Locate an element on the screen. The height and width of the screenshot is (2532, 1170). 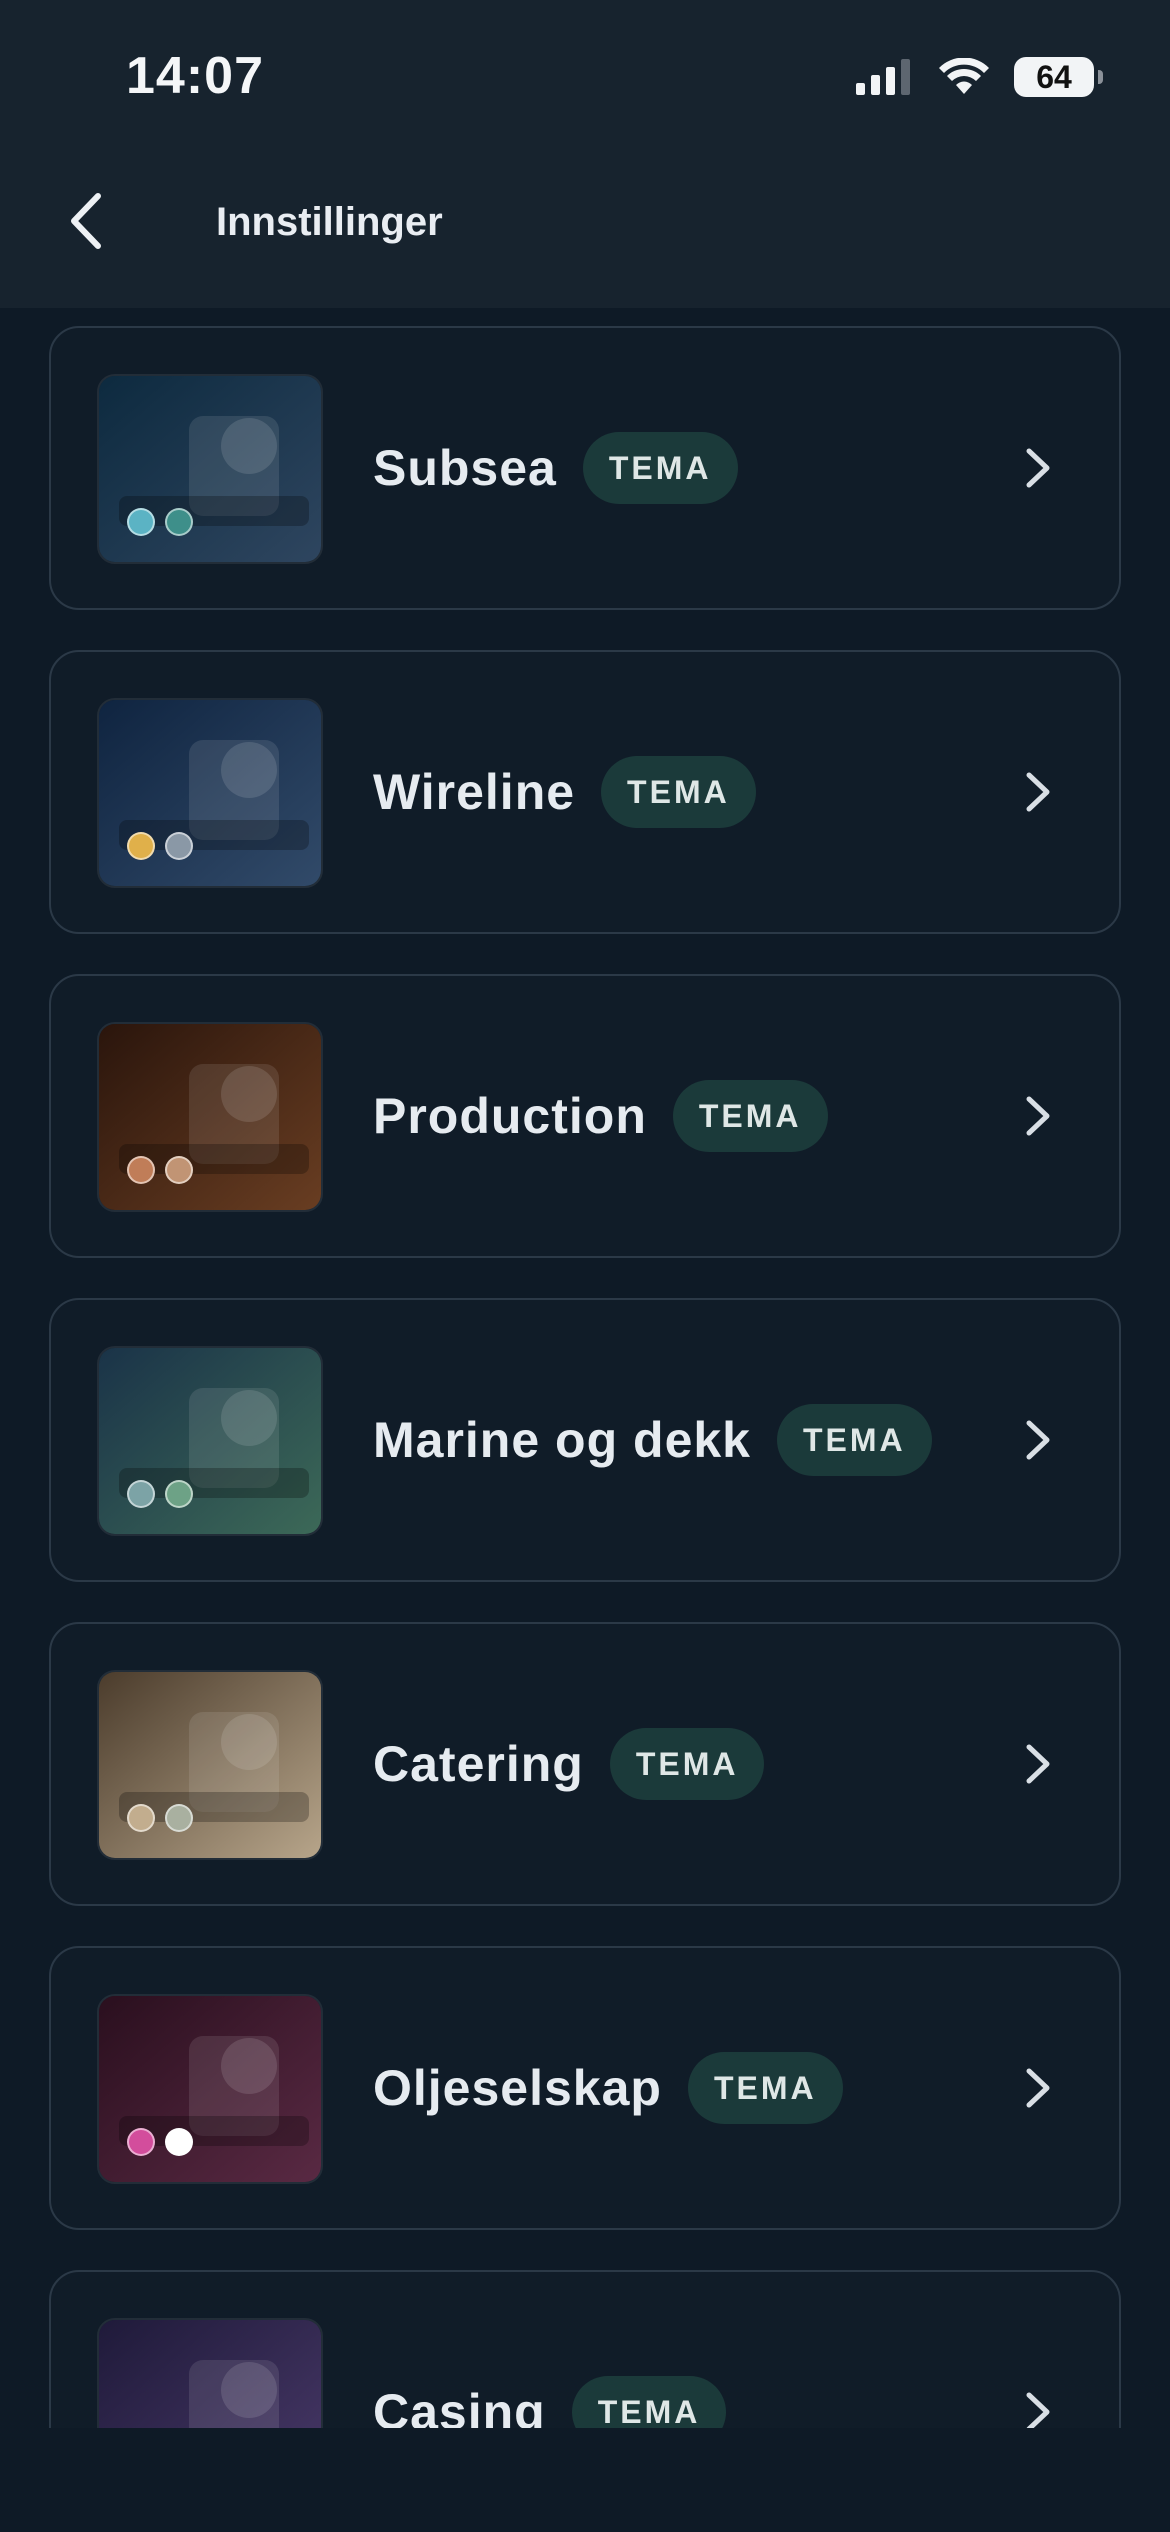
status-time: 14:07 is located at coordinates (195, 76).